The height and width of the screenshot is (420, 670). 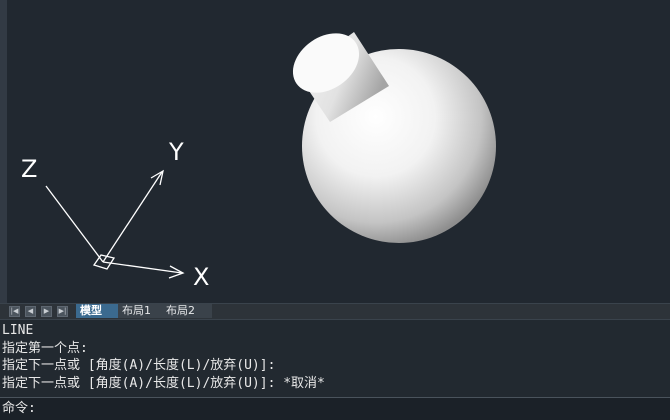 I want to click on command-history-line: LINE, so click(x=18, y=330).